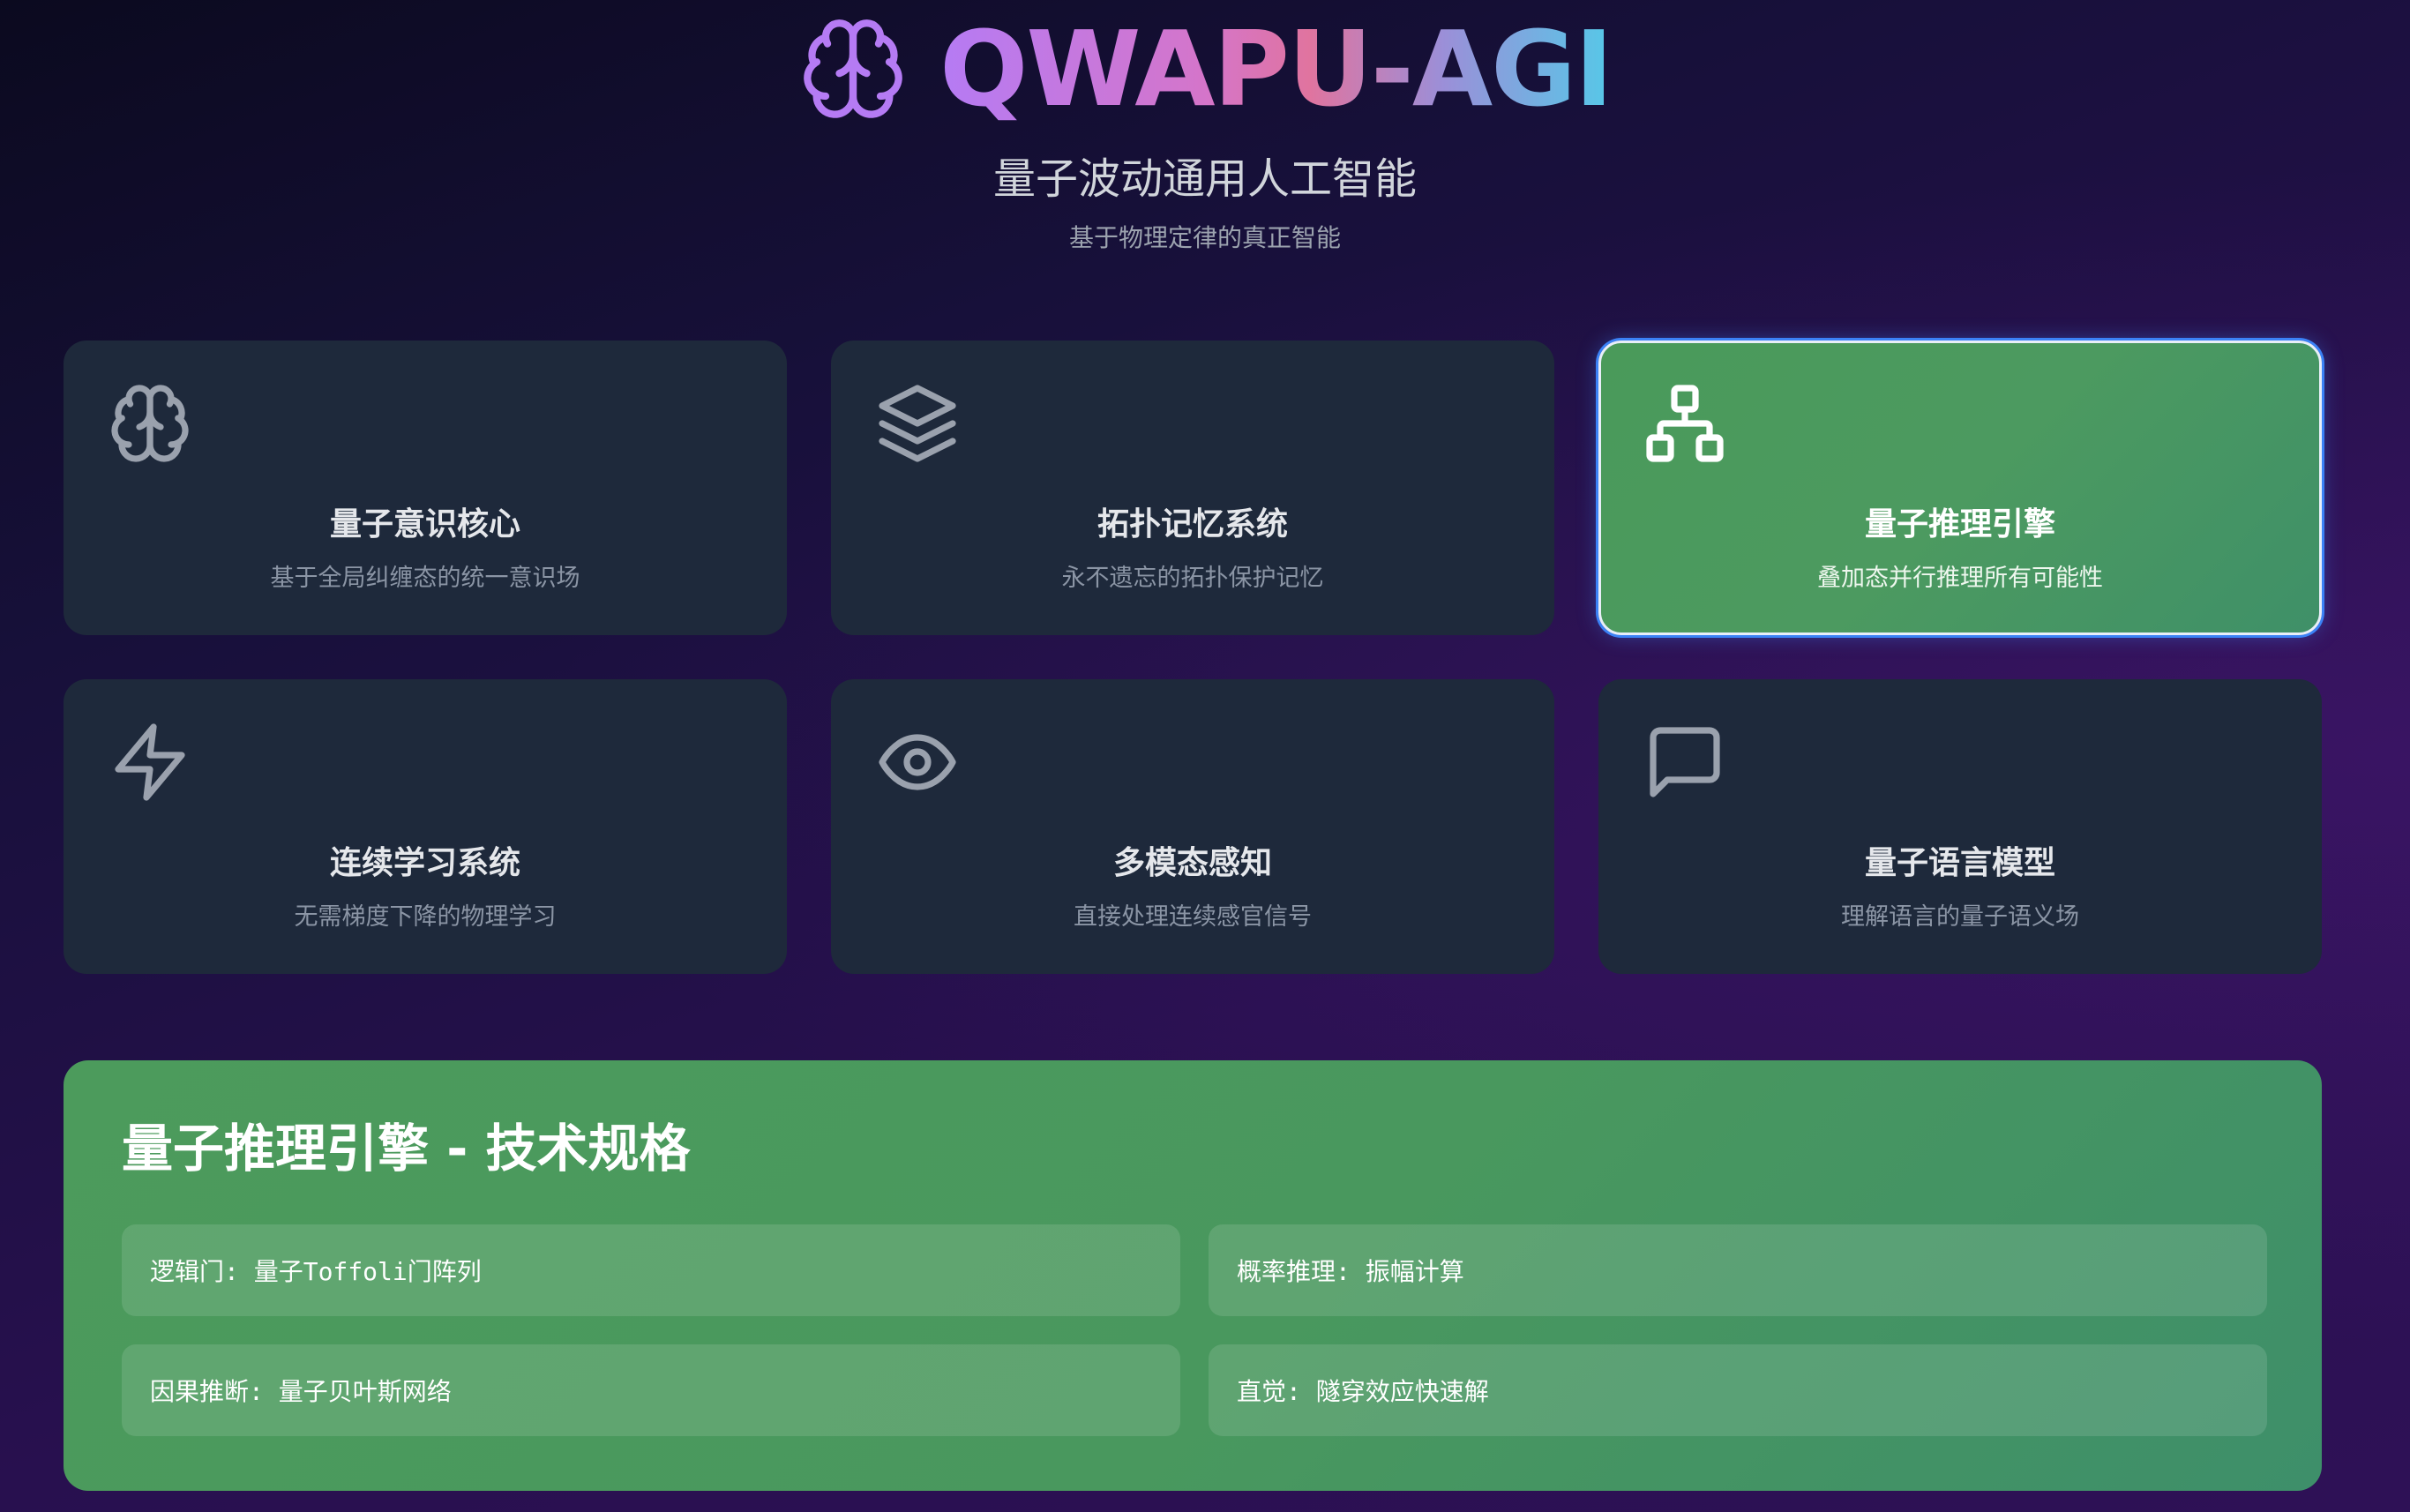 The image size is (2410, 1512). Describe the element at coordinates (1960, 826) in the screenshot. I see `feature-card-language-model: 量子语言模型 理解语言的量子语义场` at that location.